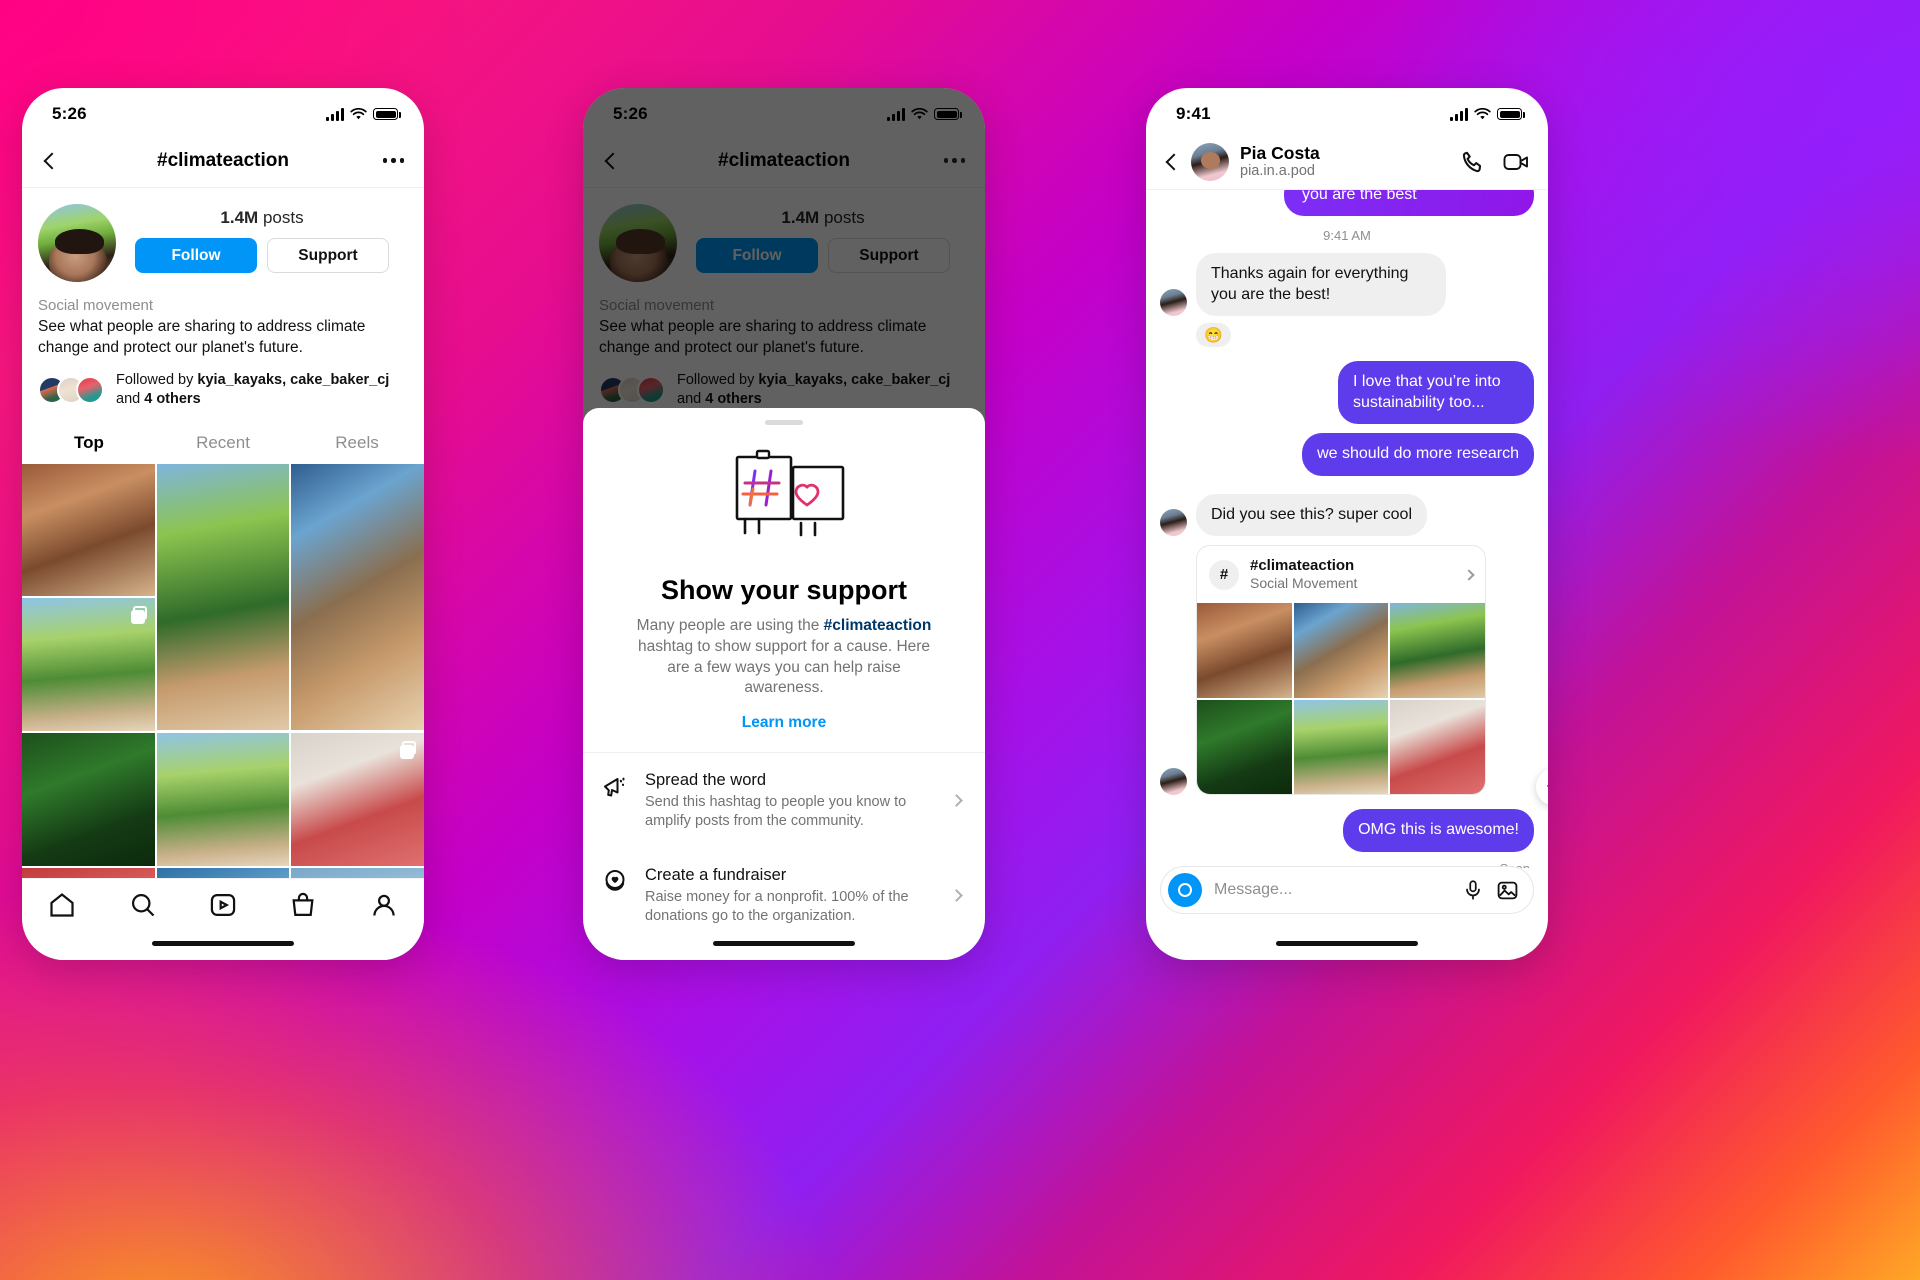  I want to click on status-indicators, so click(1487, 114).